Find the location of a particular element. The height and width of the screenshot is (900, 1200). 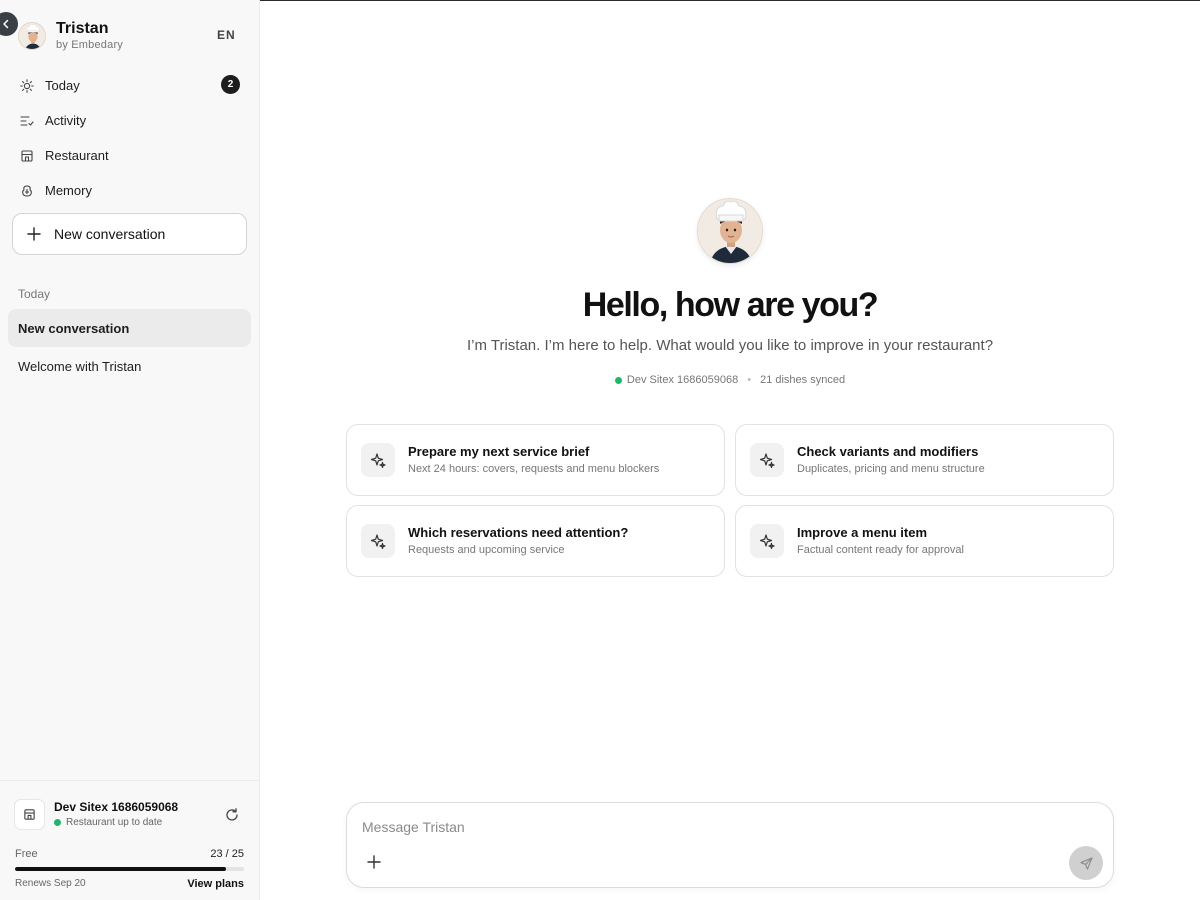

renew-row: Renews Sep 20 View plans is located at coordinates (129, 884).